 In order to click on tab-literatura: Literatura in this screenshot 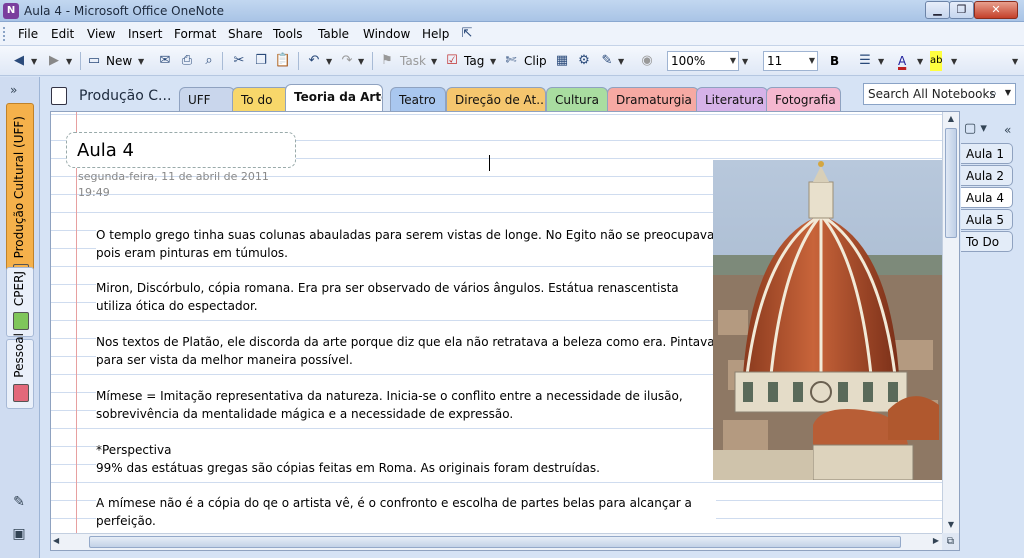, I will do `click(732, 99)`.